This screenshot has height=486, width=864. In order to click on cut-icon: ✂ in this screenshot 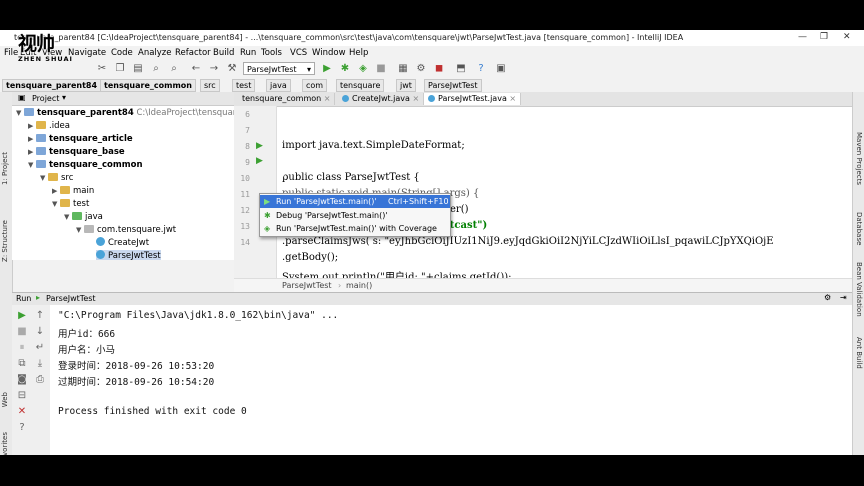, I will do `click(102, 69)`.